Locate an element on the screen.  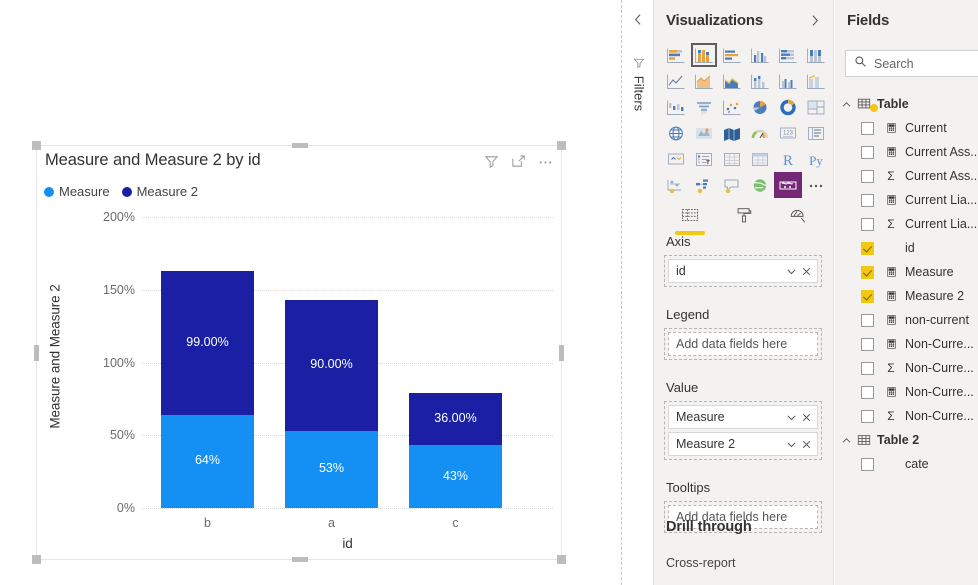
matrix-visual is located at coordinates (760, 159).